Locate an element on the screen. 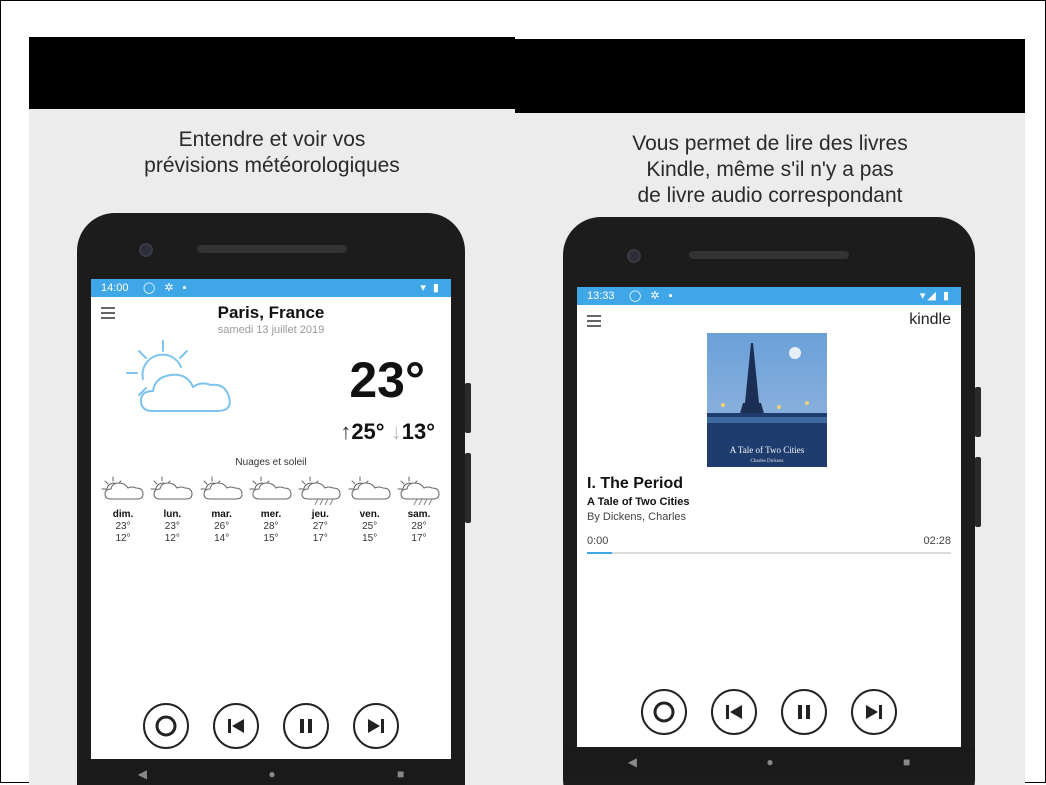 The image size is (1046, 785). forecast-day: mar. 26° 14° is located at coordinates (222, 510).